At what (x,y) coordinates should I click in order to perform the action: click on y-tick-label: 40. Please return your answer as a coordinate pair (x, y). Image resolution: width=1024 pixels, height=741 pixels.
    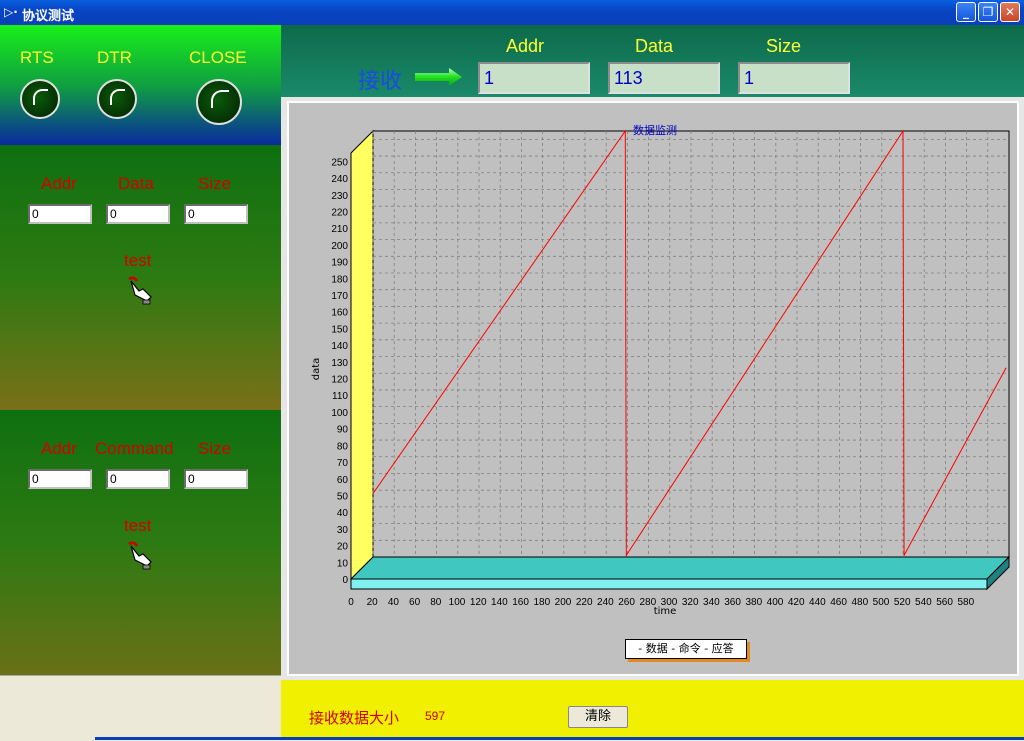
    Looking at the image, I should click on (343, 513).